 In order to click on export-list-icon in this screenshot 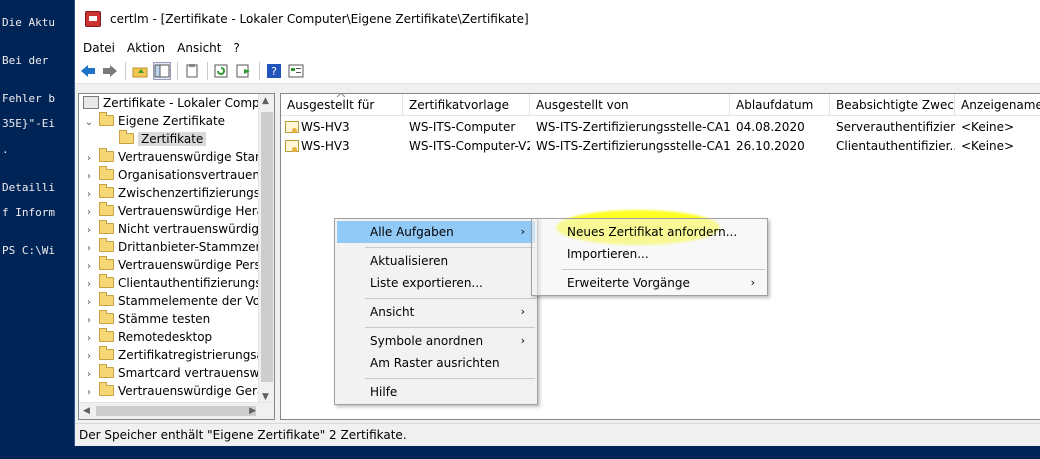, I will do `click(244, 71)`.